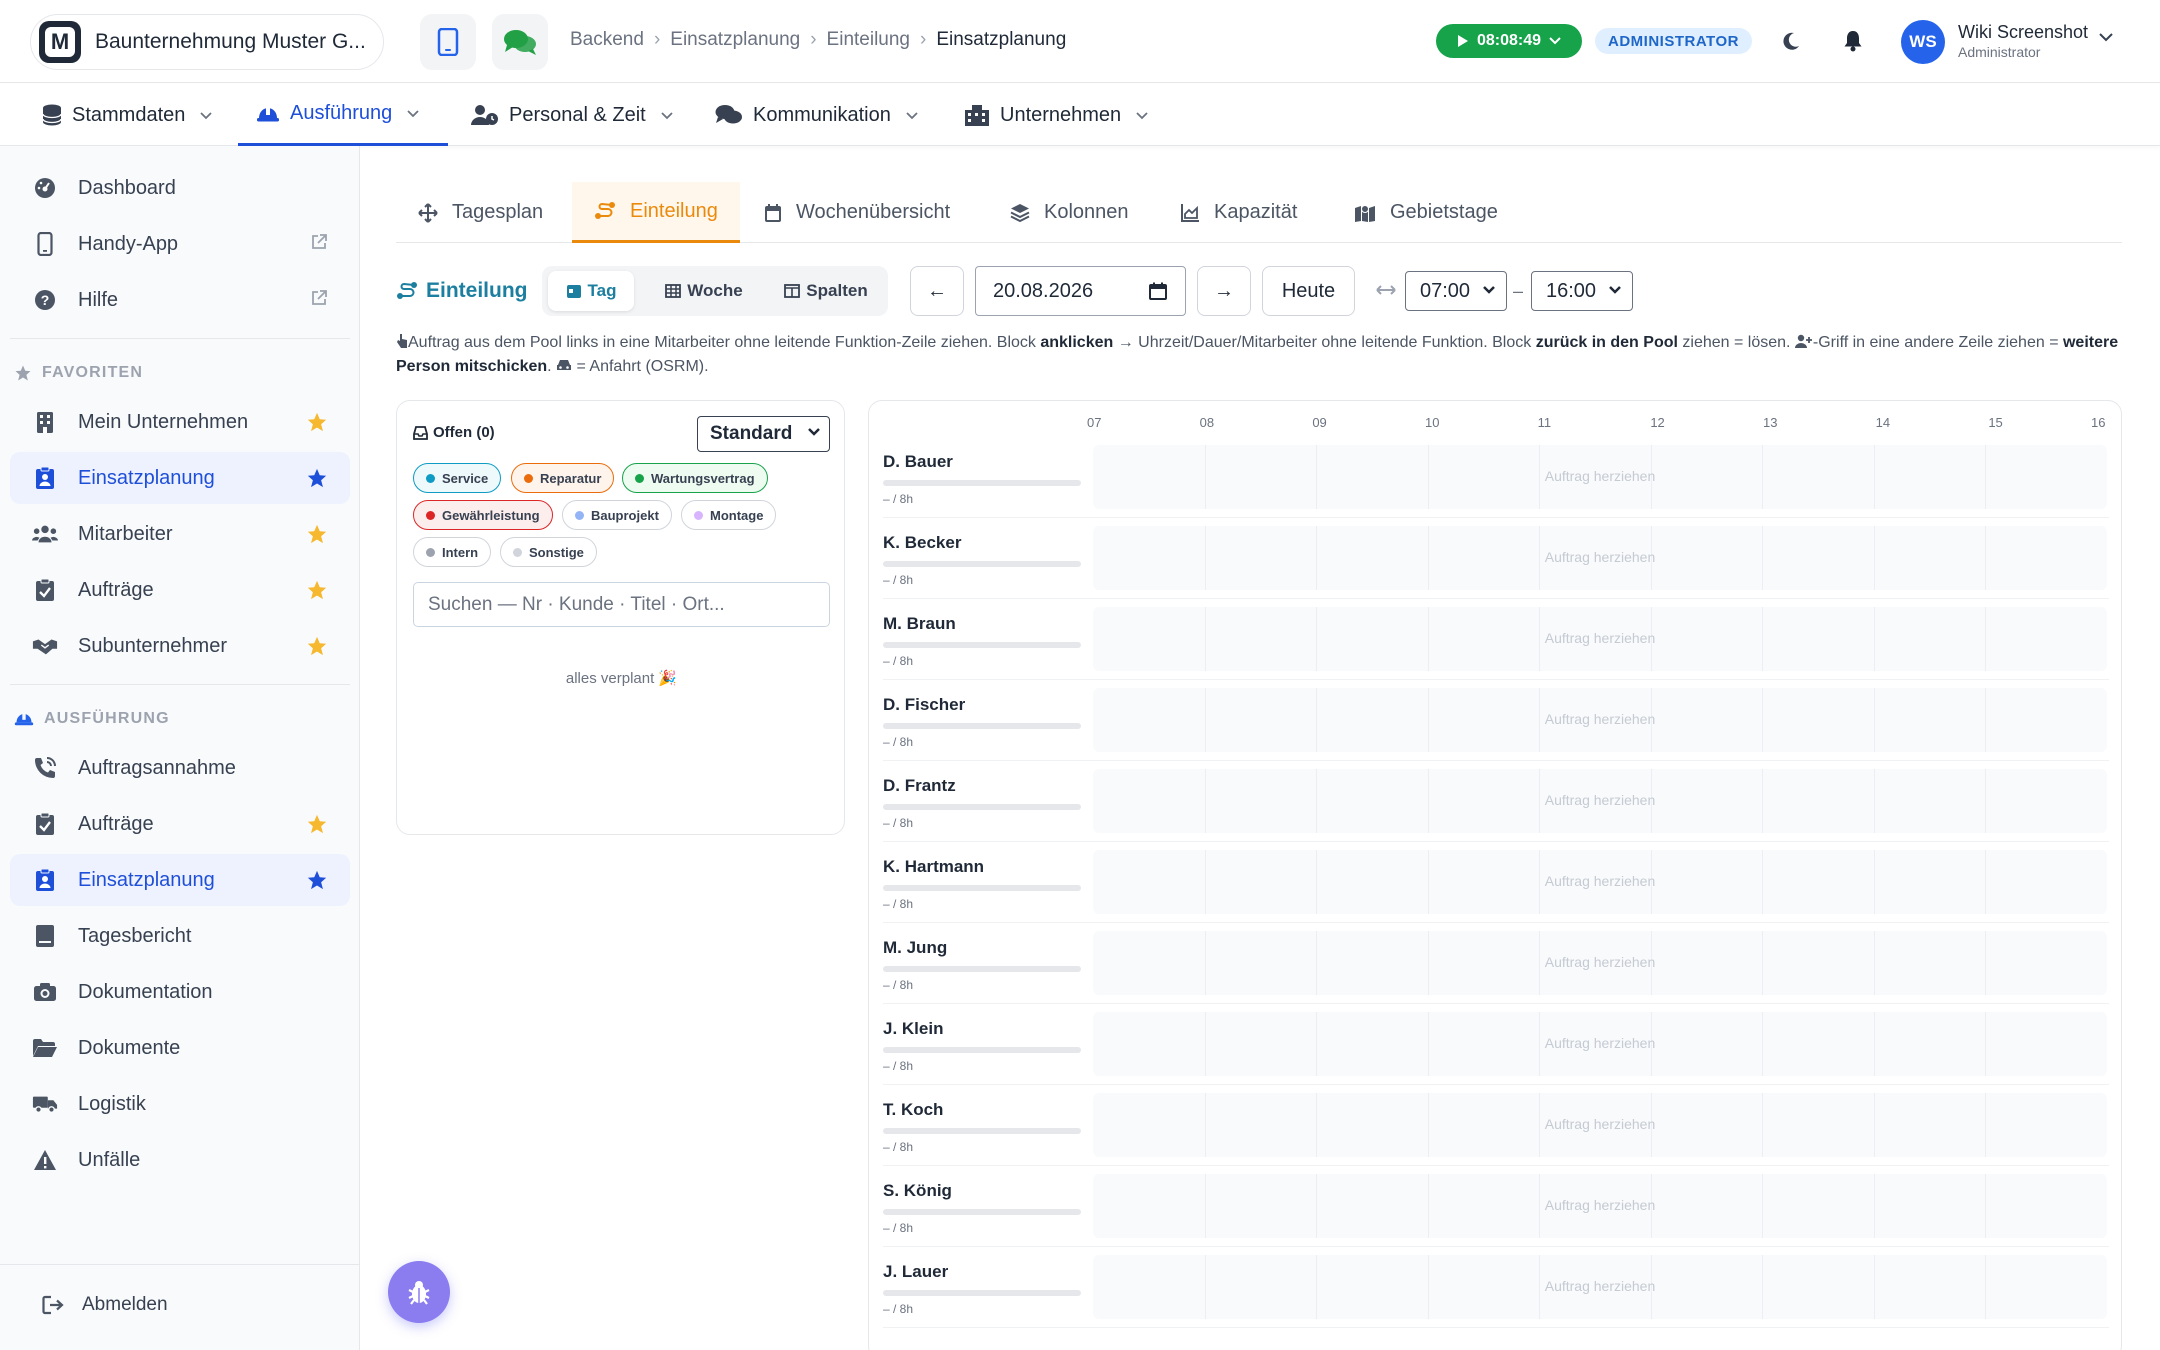 This screenshot has height=1350, width=2160. I want to click on employee-row: M. Braun – / 8h Auftrag herziehen, so click(1496, 639).